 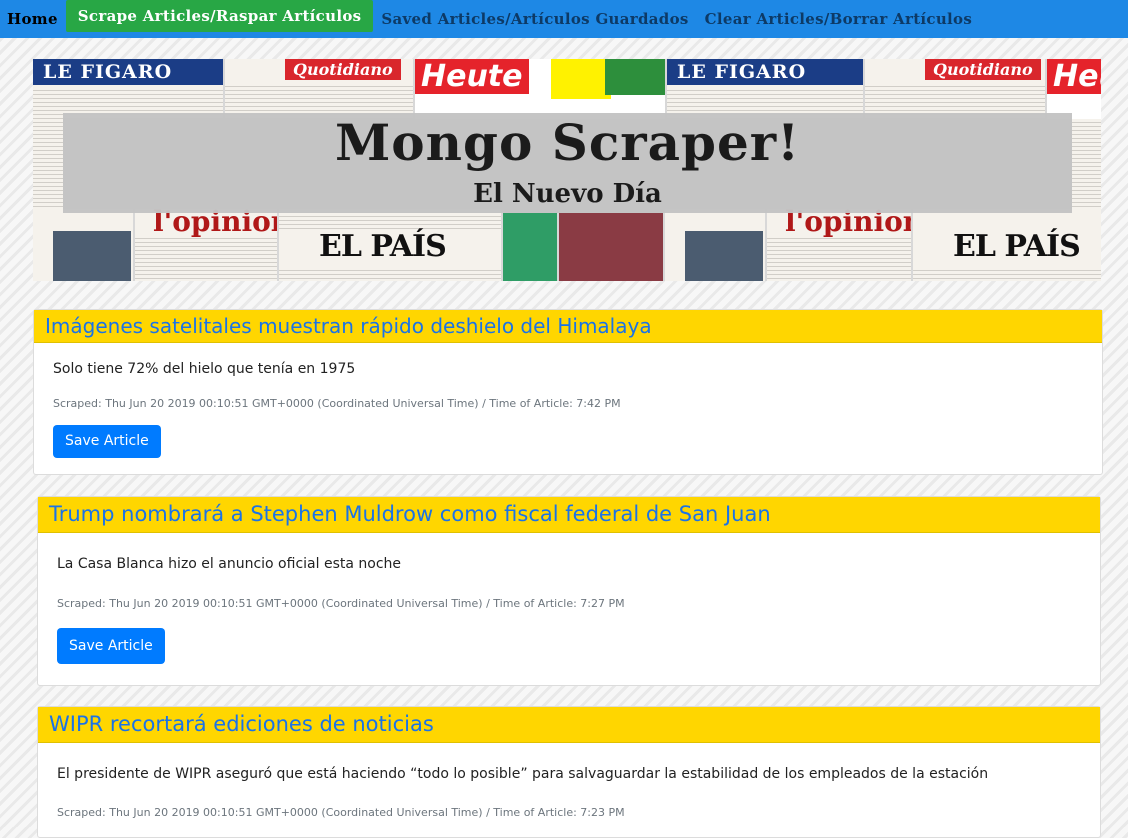 What do you see at coordinates (1074, 76) in the screenshot?
I see `masthead-heute-2: Heute` at bounding box center [1074, 76].